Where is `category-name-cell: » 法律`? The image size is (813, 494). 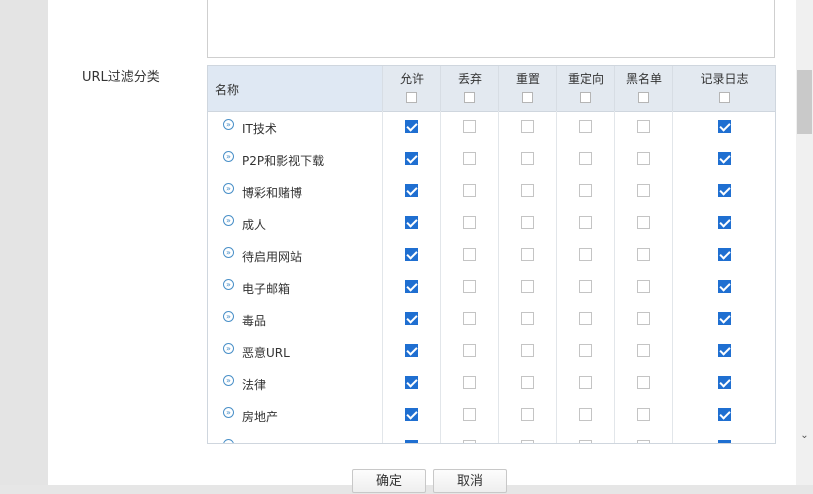 category-name-cell: » 法律 is located at coordinates (295, 383).